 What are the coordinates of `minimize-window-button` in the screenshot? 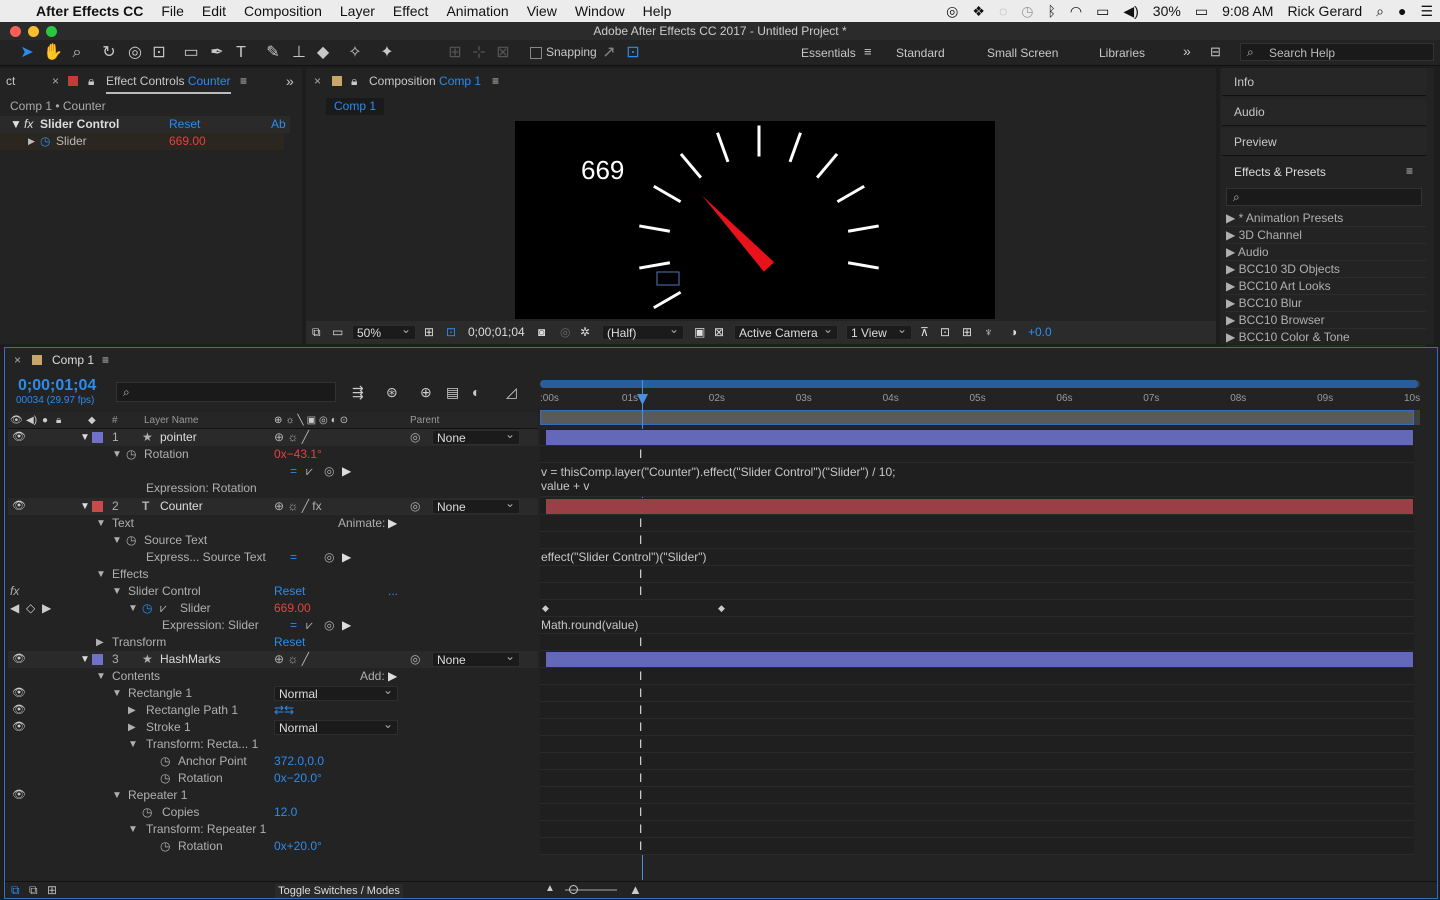 It's located at (33, 31).